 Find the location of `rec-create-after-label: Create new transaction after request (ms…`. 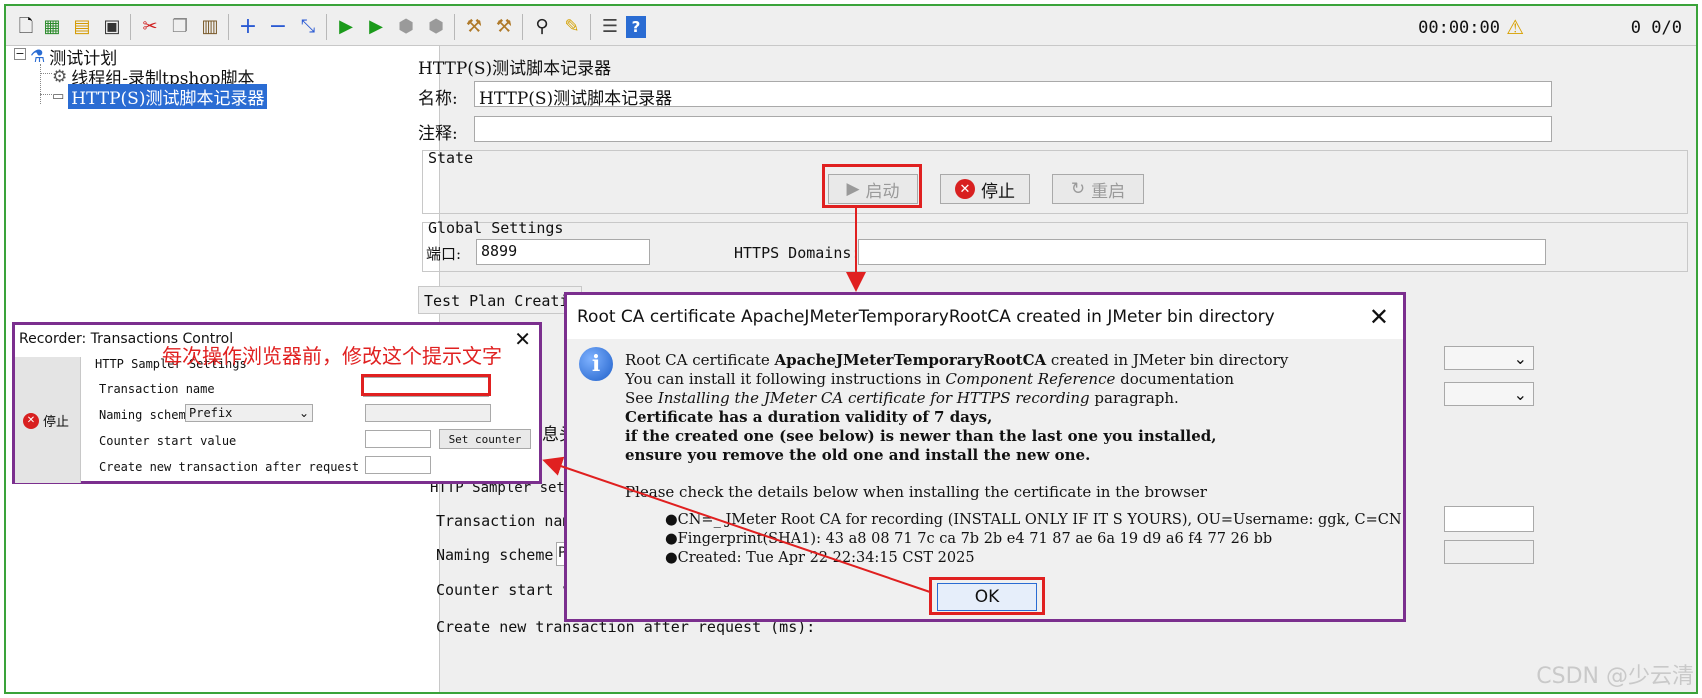

rec-create-after-label: Create new transaction after request (ms… is located at coordinates (251, 467).